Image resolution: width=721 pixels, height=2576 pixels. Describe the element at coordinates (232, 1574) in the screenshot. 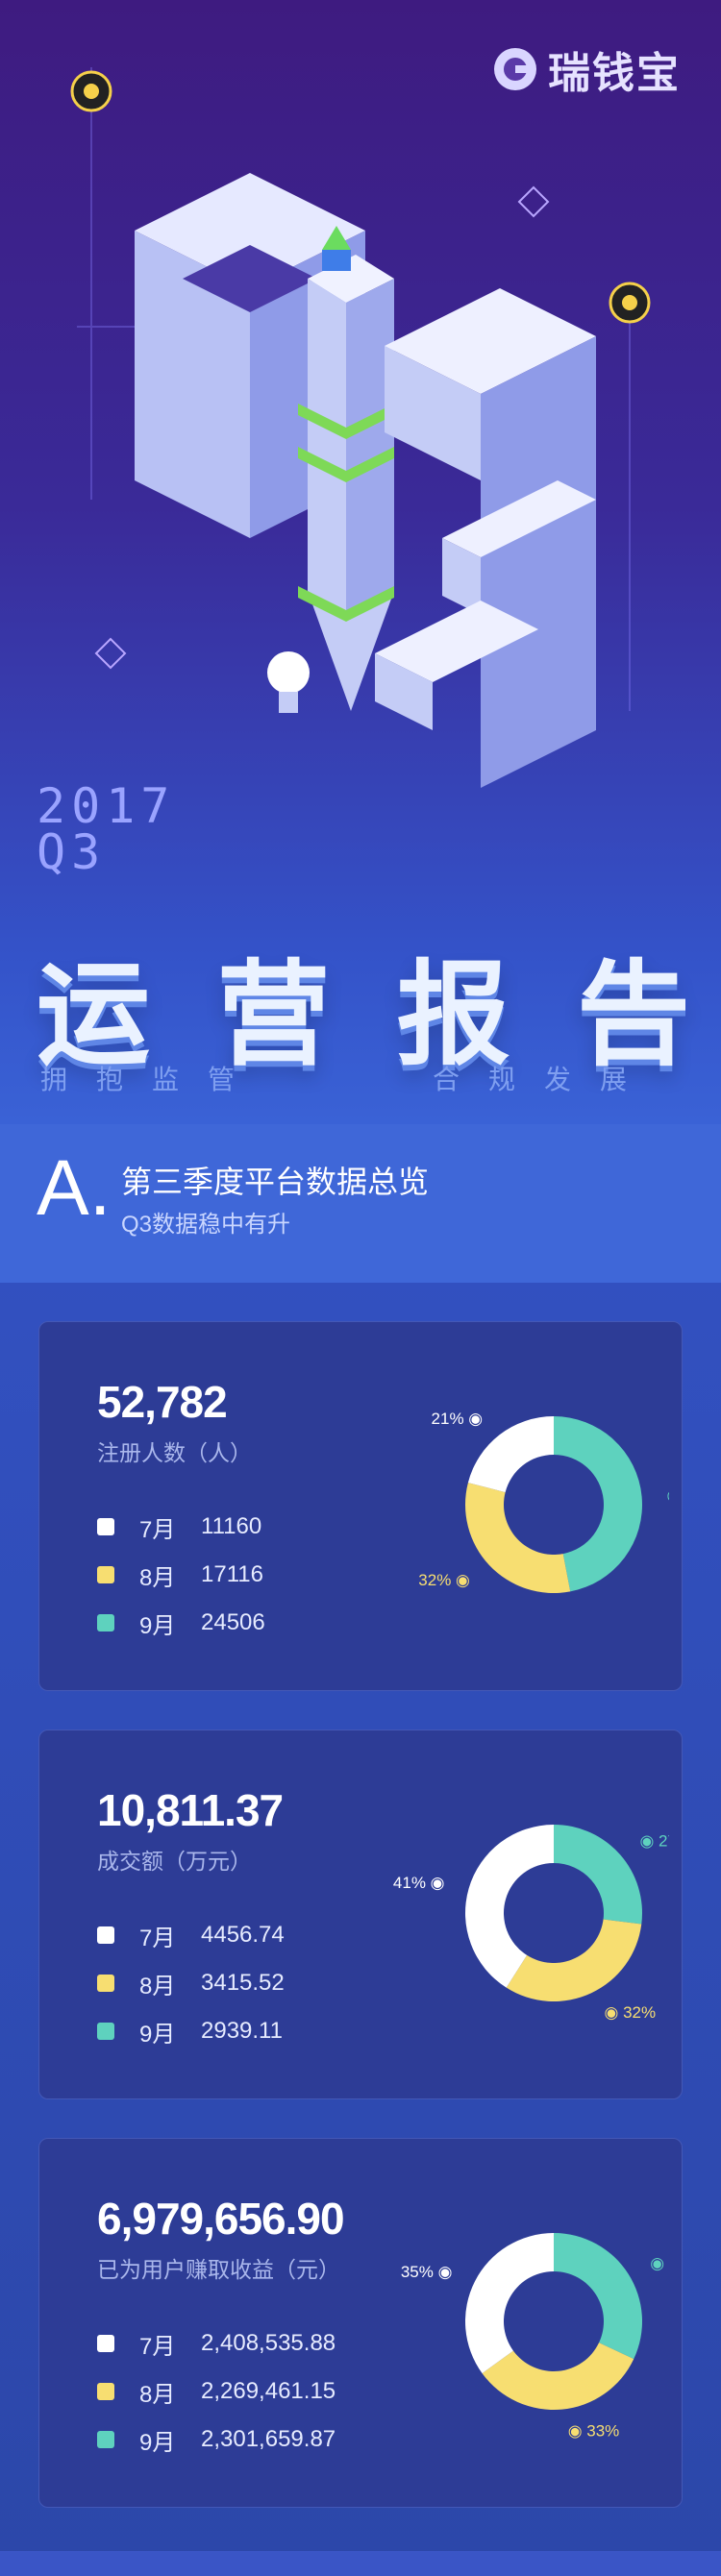

I see `legend-value: 17116` at that location.